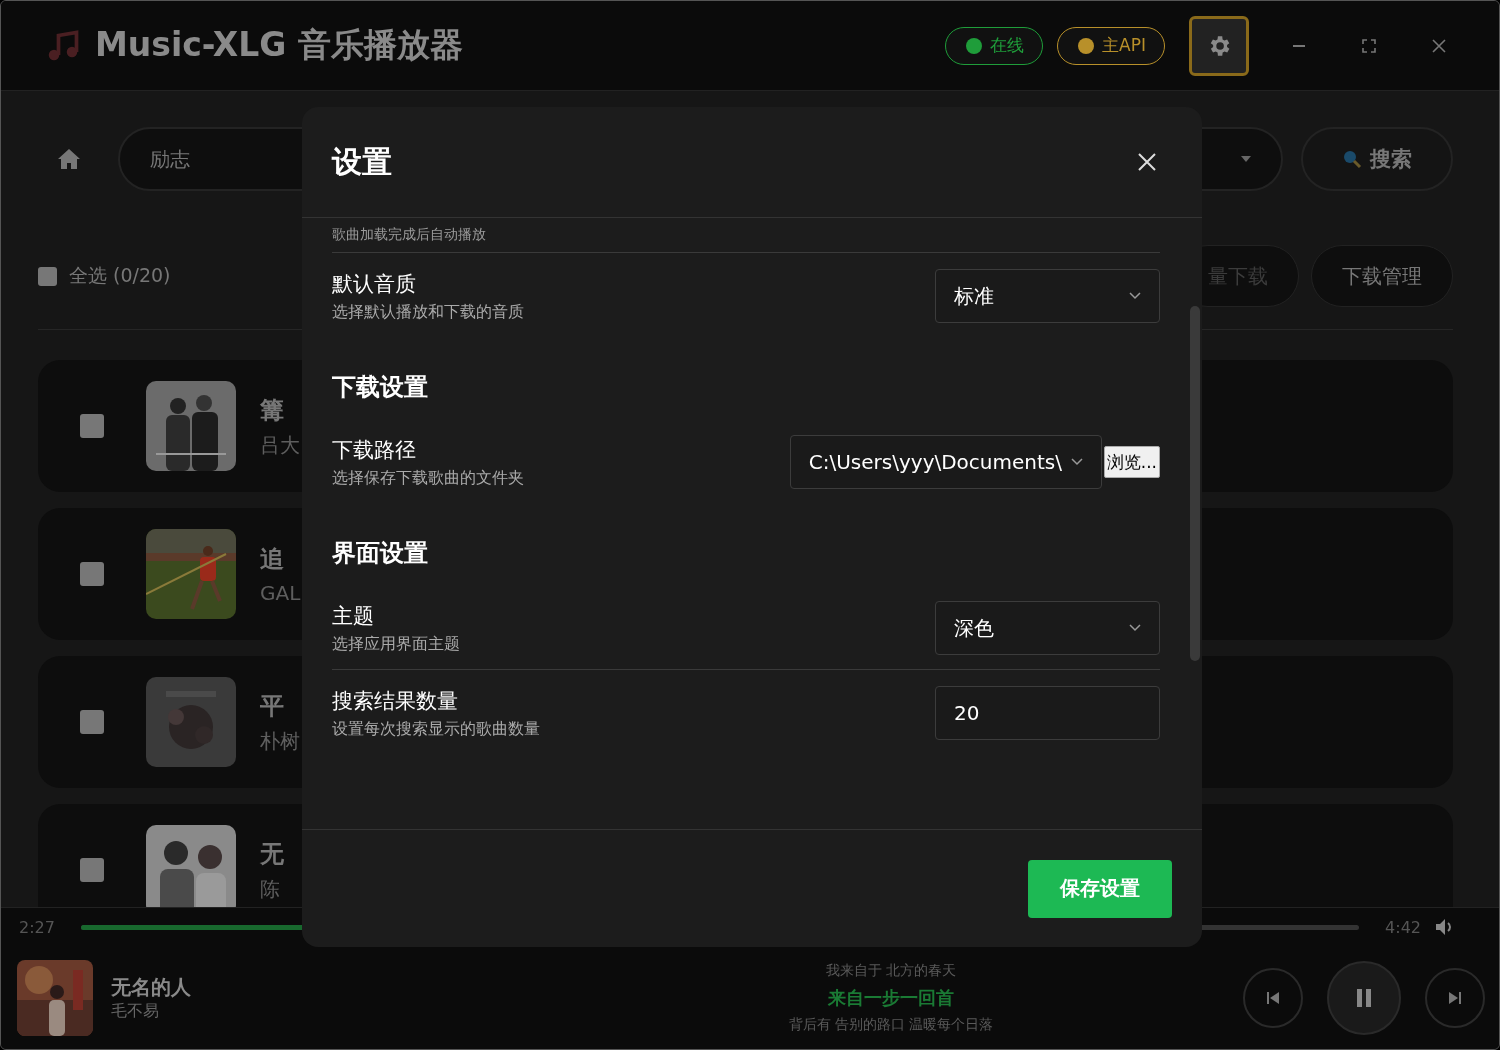 The height and width of the screenshot is (1050, 1500). I want to click on elapsed-time: 2:27, so click(37, 927).